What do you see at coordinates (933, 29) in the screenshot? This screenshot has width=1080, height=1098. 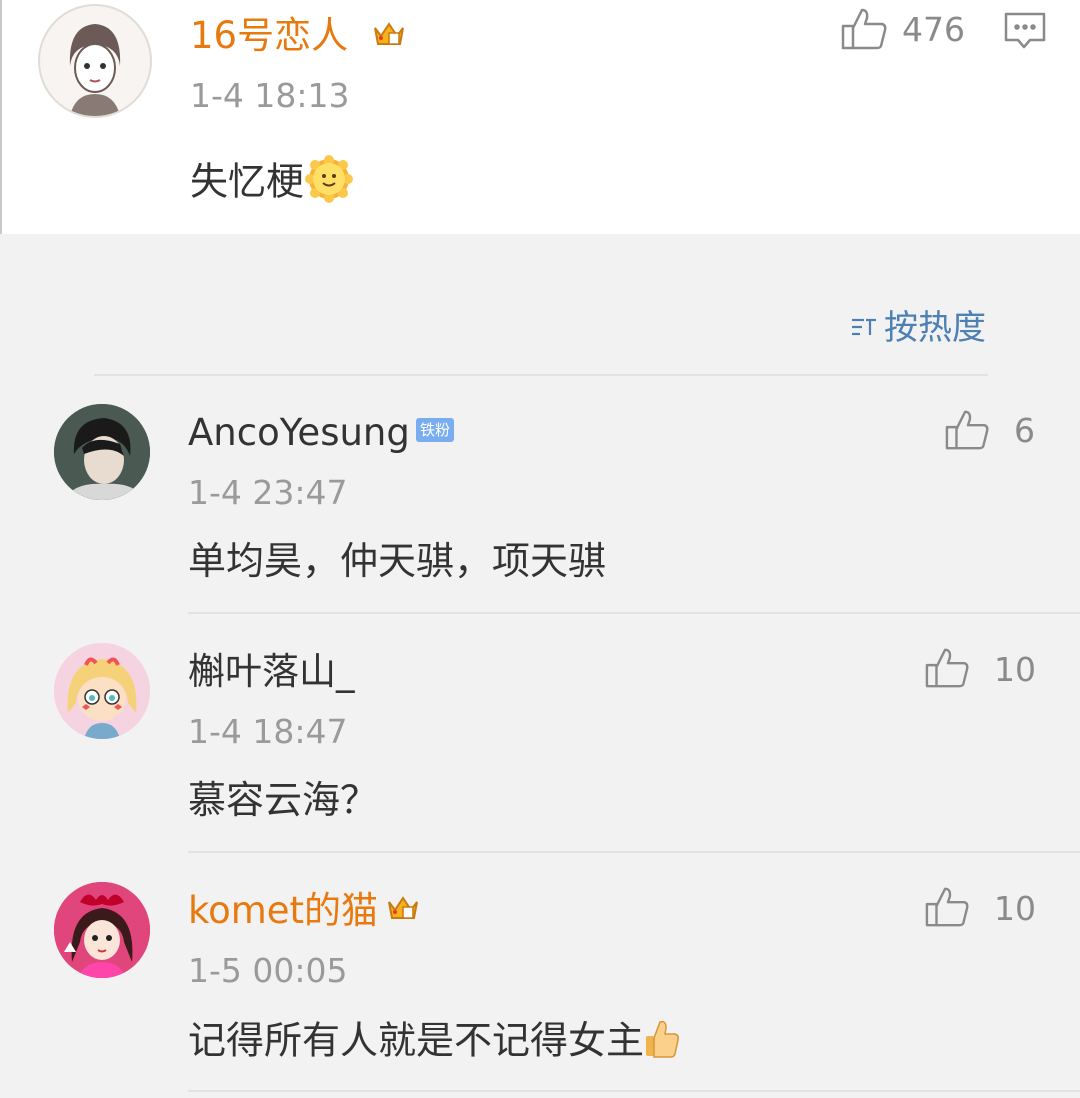 I see `like-count: 476` at bounding box center [933, 29].